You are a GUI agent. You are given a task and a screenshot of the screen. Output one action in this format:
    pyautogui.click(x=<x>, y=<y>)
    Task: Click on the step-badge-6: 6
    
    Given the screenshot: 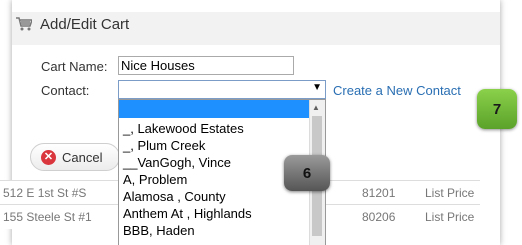 What is the action you would take?
    pyautogui.click(x=307, y=173)
    